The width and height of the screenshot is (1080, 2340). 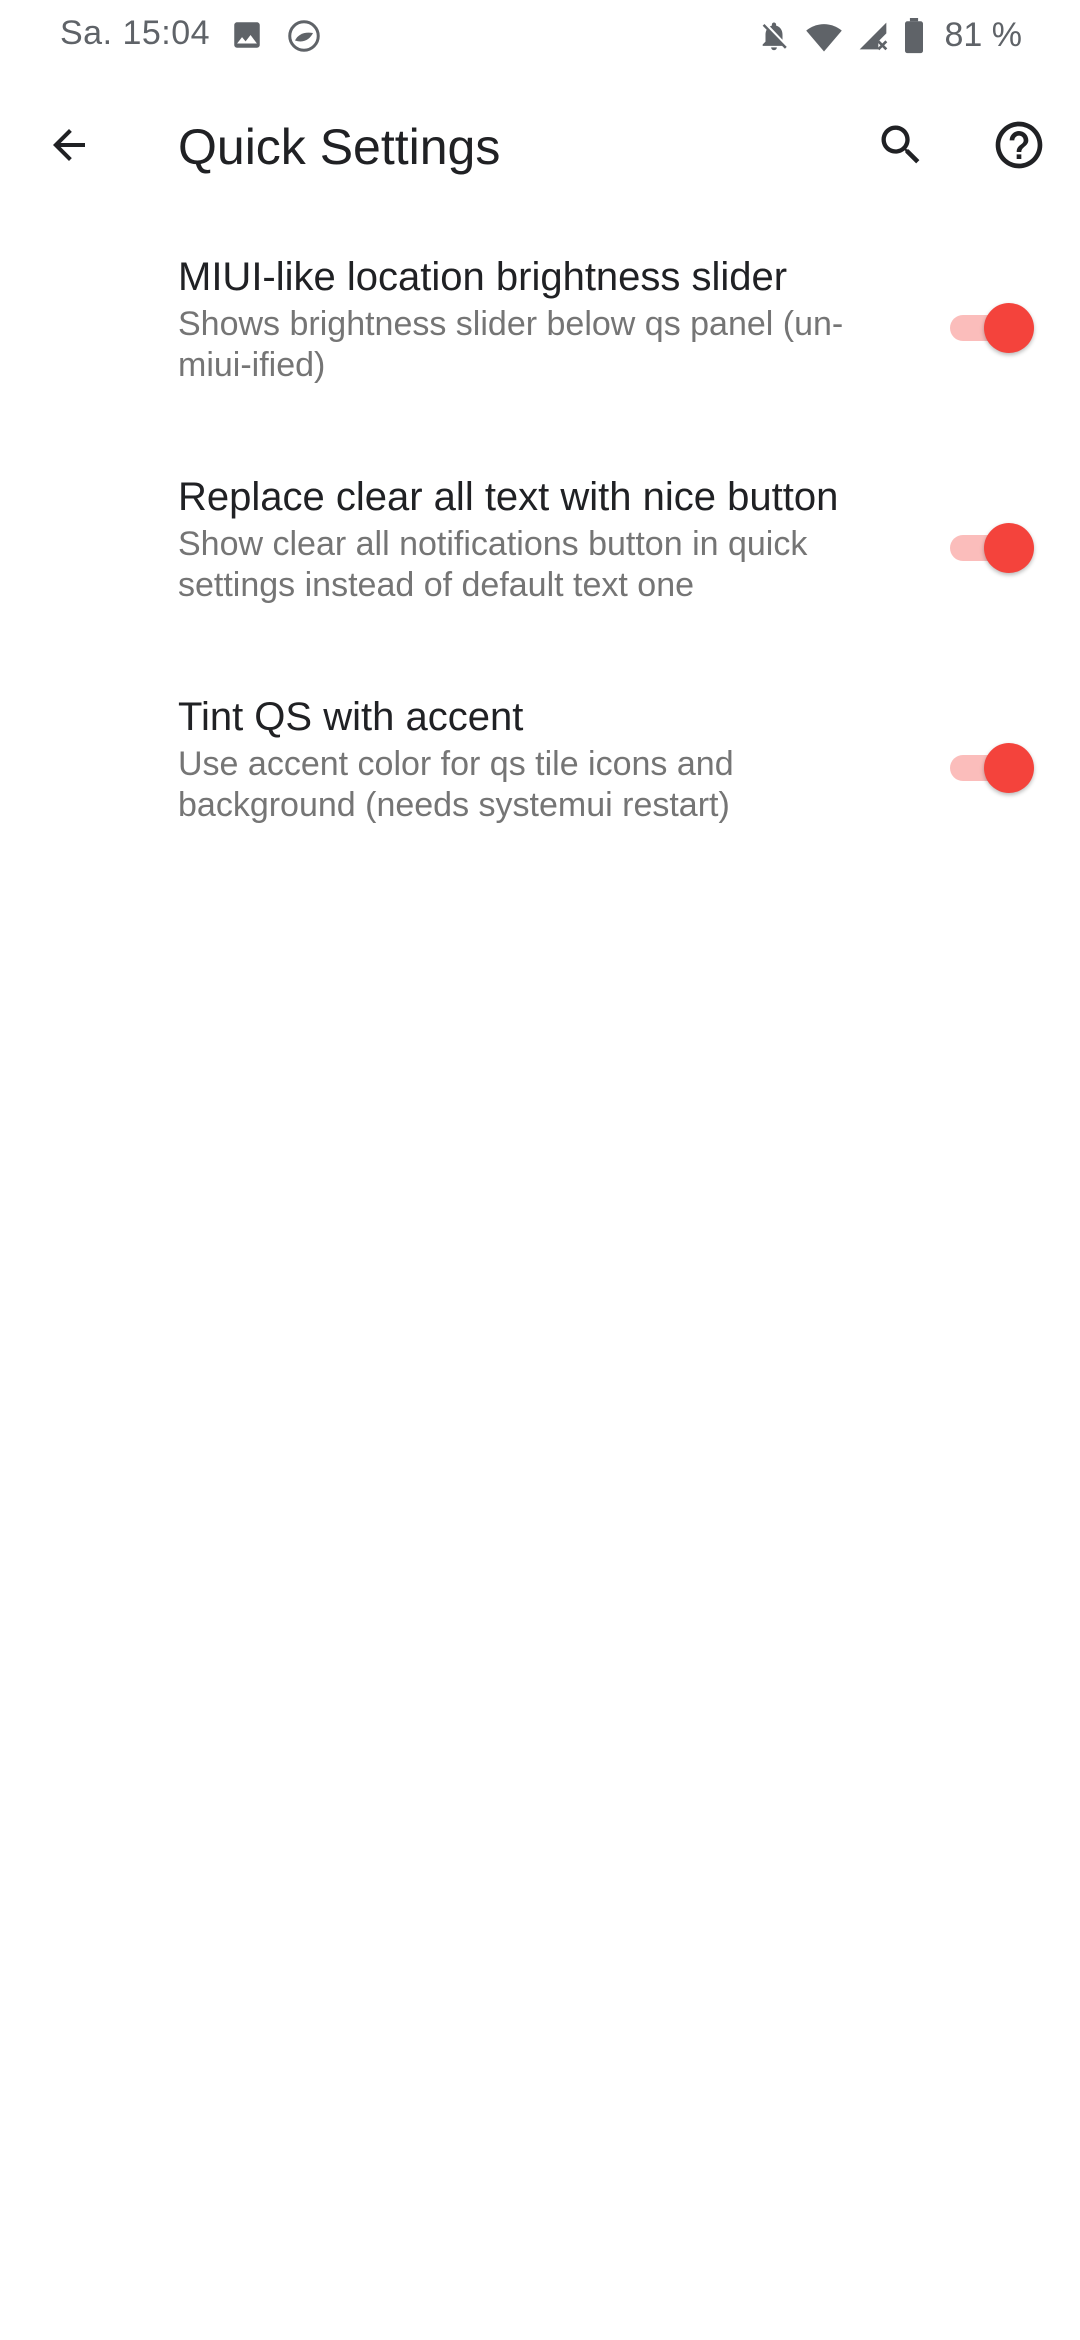 What do you see at coordinates (983, 35) in the screenshot?
I see `battery-percent: 81 %` at bounding box center [983, 35].